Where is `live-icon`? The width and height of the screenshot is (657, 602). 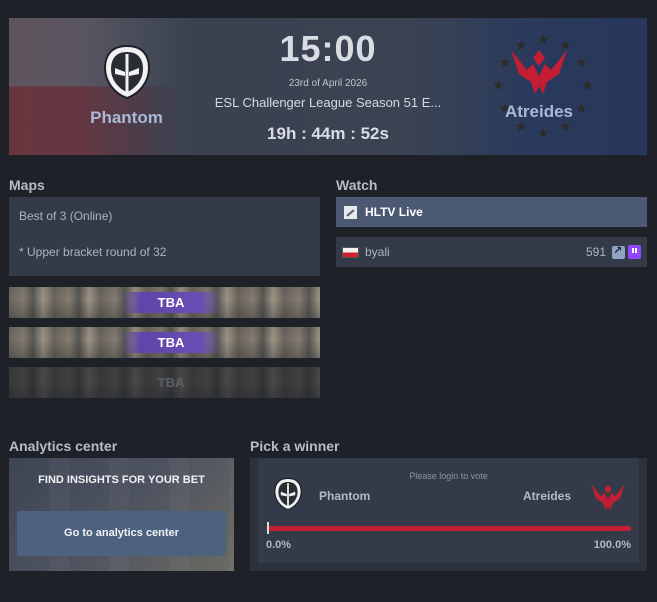 live-icon is located at coordinates (350, 212).